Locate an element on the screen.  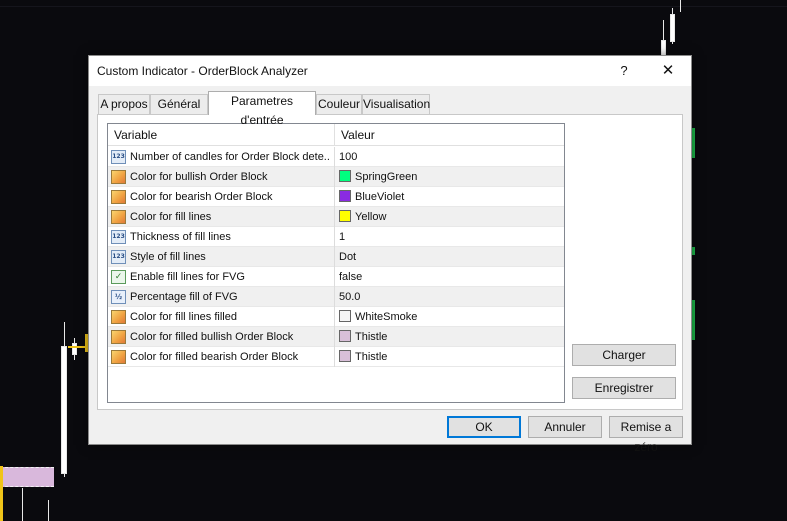
row-variable-name: Thickness of fill lines is located at coordinates (180, 237).